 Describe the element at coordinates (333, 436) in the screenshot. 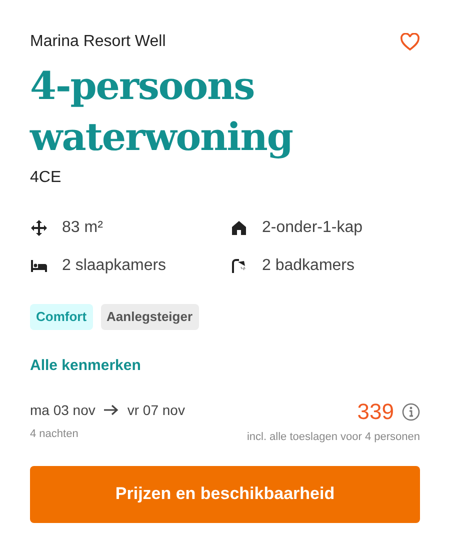

I see `price-note: incl. alle toeslagen voor 4 personen` at that location.